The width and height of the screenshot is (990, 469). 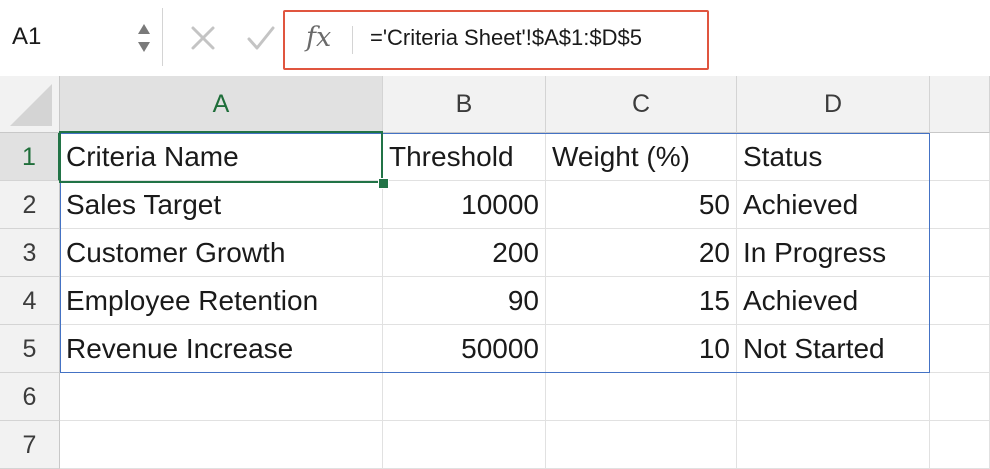 I want to click on cell-a5: Revenue Increase, so click(x=221, y=349).